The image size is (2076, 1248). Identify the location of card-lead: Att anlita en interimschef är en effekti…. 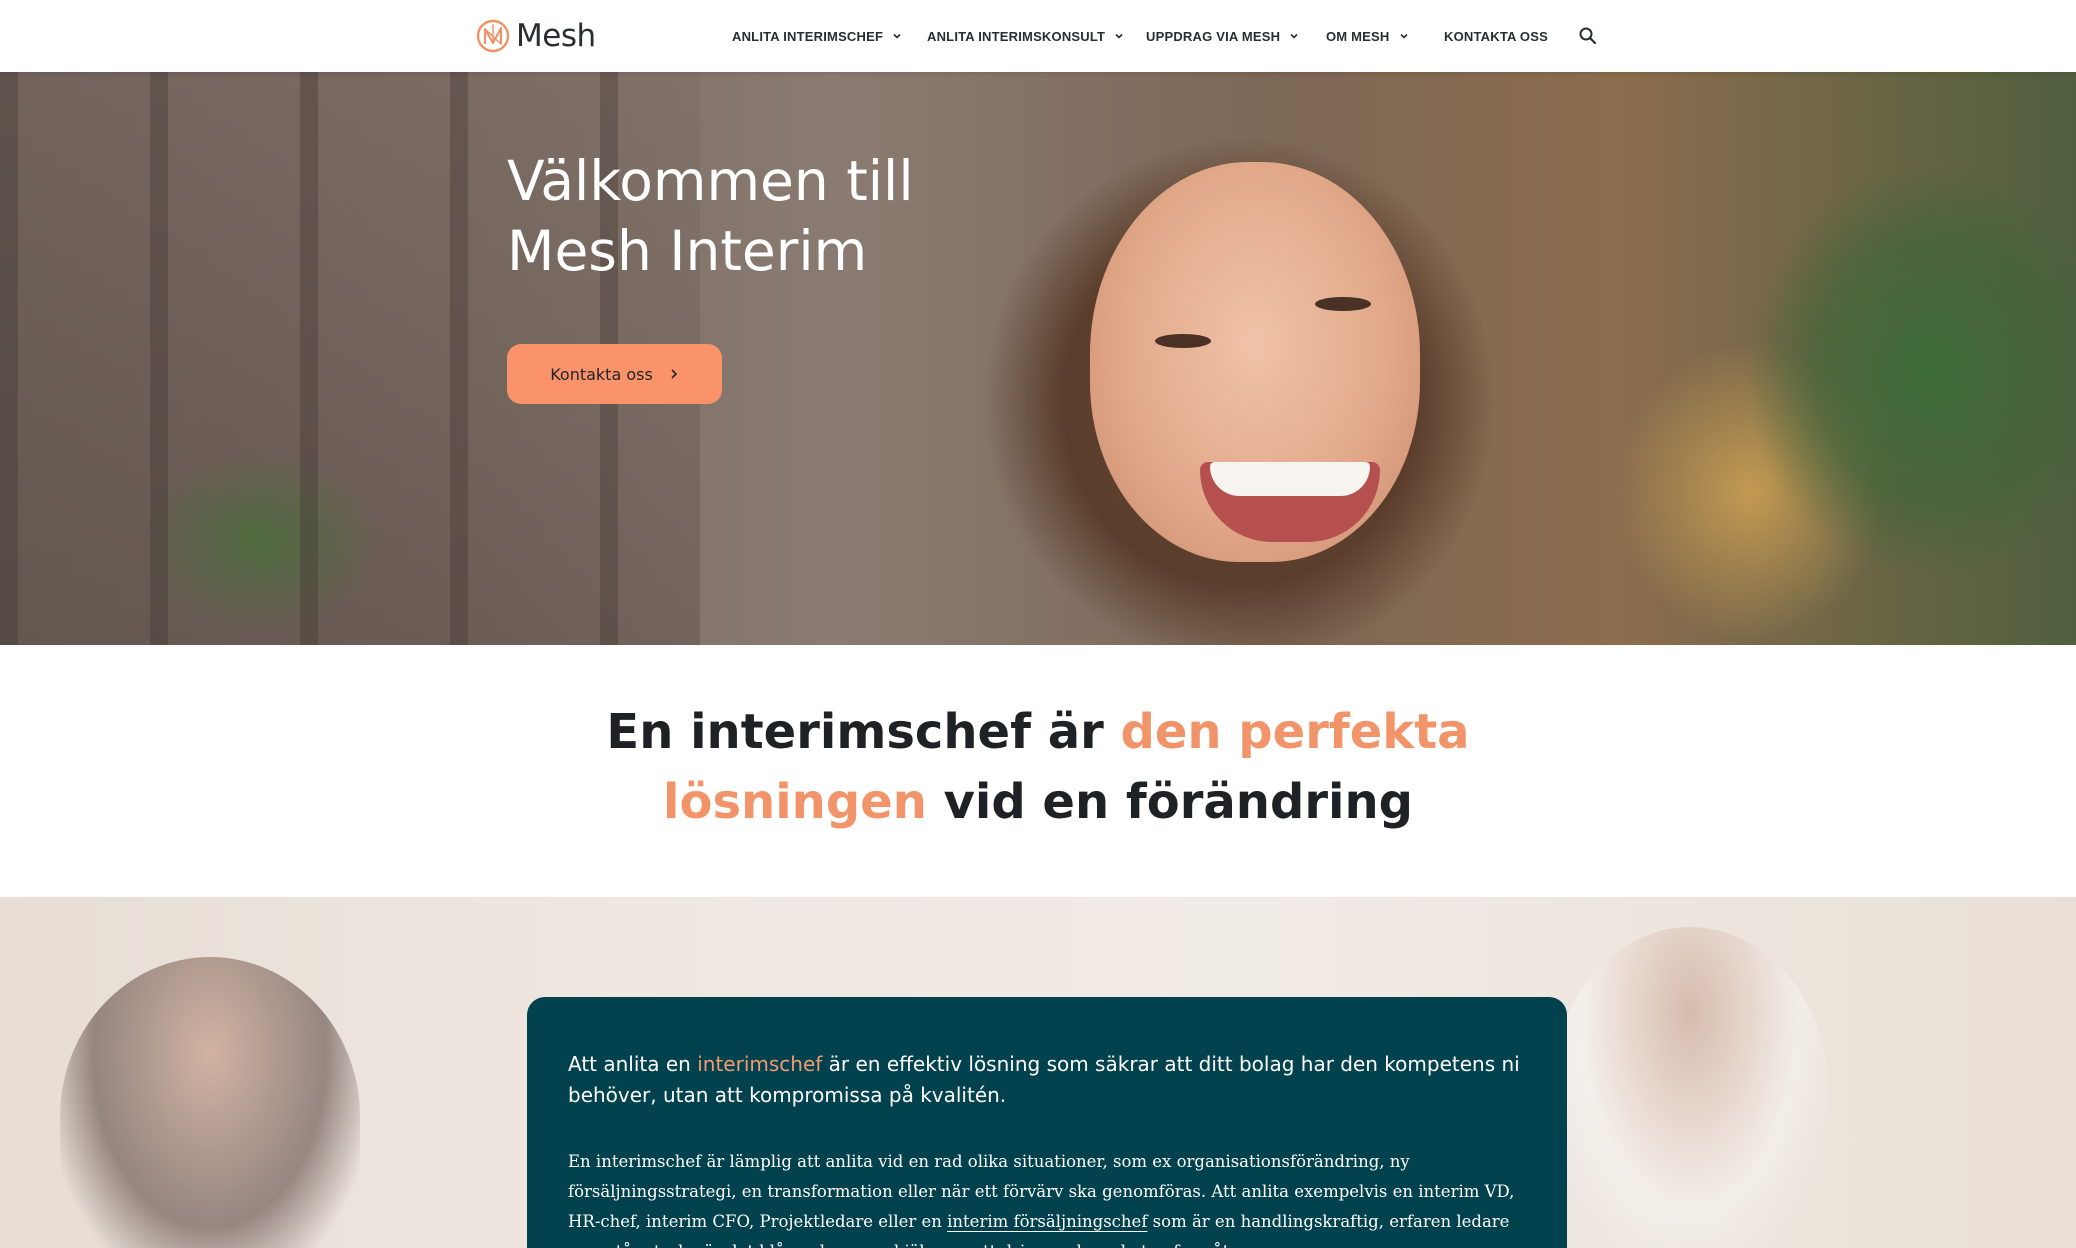
(1048, 1080).